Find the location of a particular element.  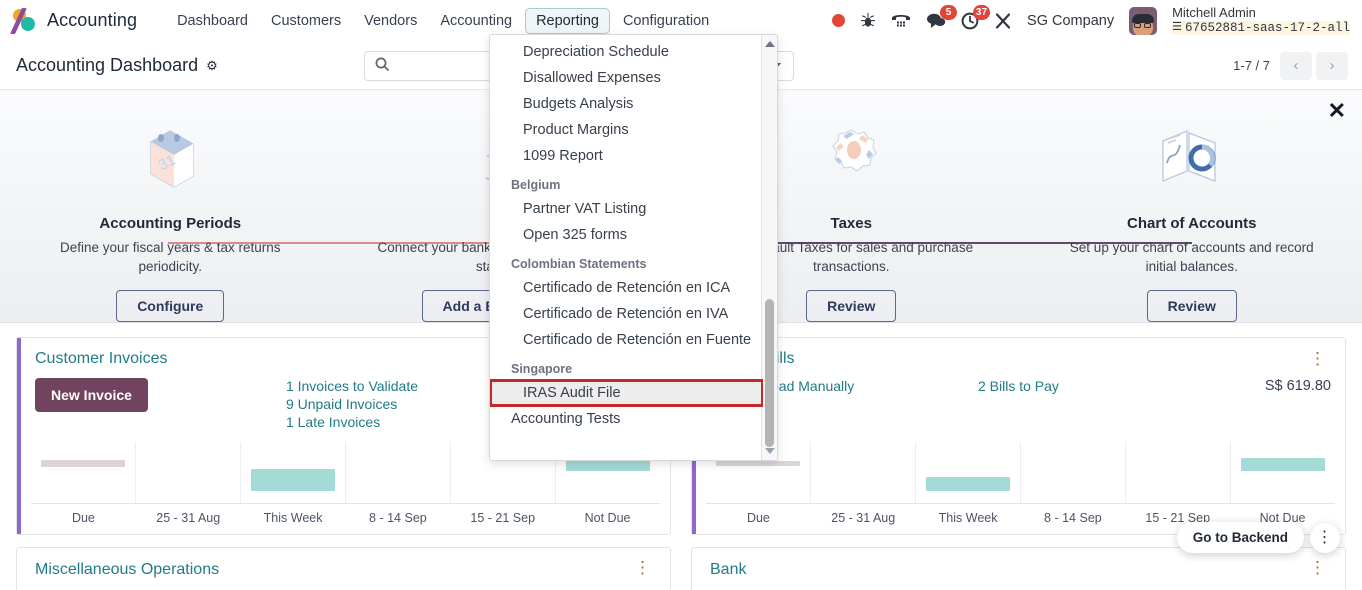

app-brand: Accounting is located at coordinates (69, 21).